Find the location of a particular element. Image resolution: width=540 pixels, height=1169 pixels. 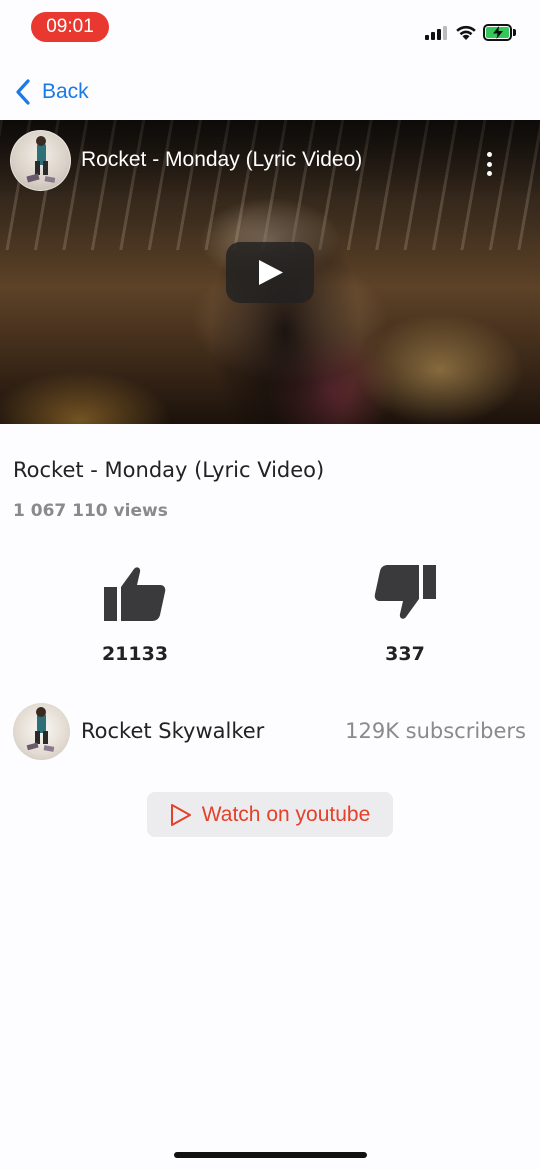

video-channel-avatar is located at coordinates (40, 160).